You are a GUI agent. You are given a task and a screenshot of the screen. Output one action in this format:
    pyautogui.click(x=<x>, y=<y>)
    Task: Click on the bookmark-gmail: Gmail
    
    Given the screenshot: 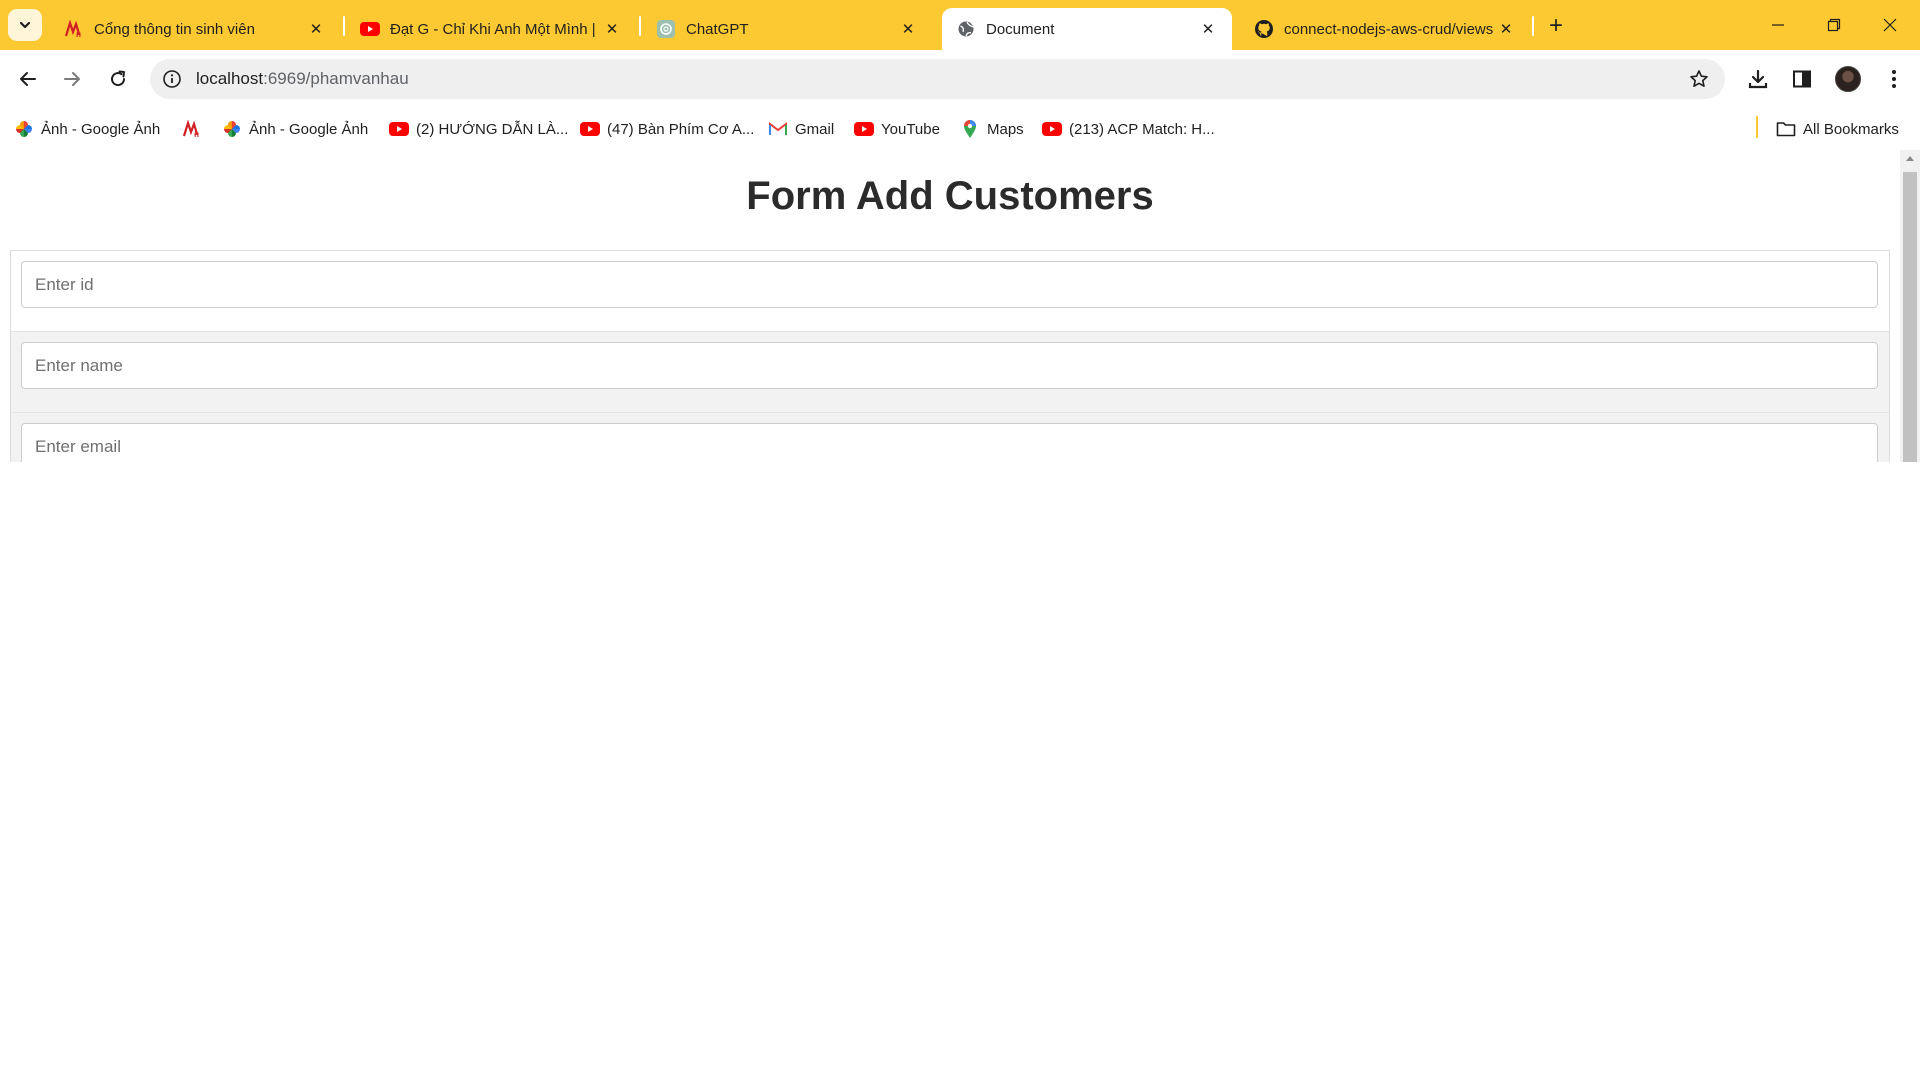 What is the action you would take?
    pyautogui.click(x=801, y=129)
    